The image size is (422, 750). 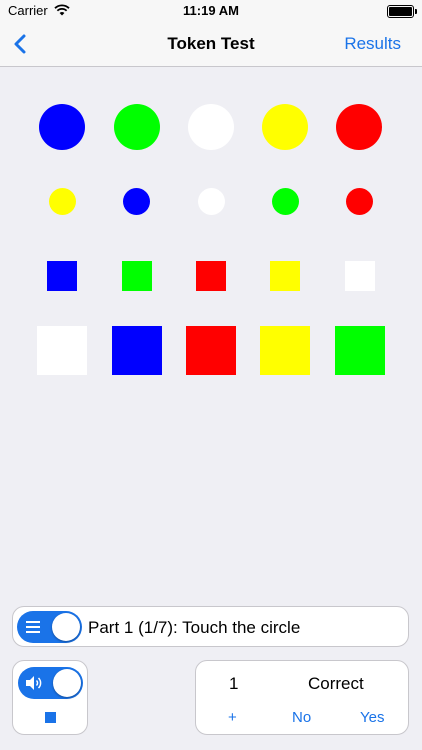 What do you see at coordinates (359, 201) in the screenshot?
I see `small-circle-red` at bounding box center [359, 201].